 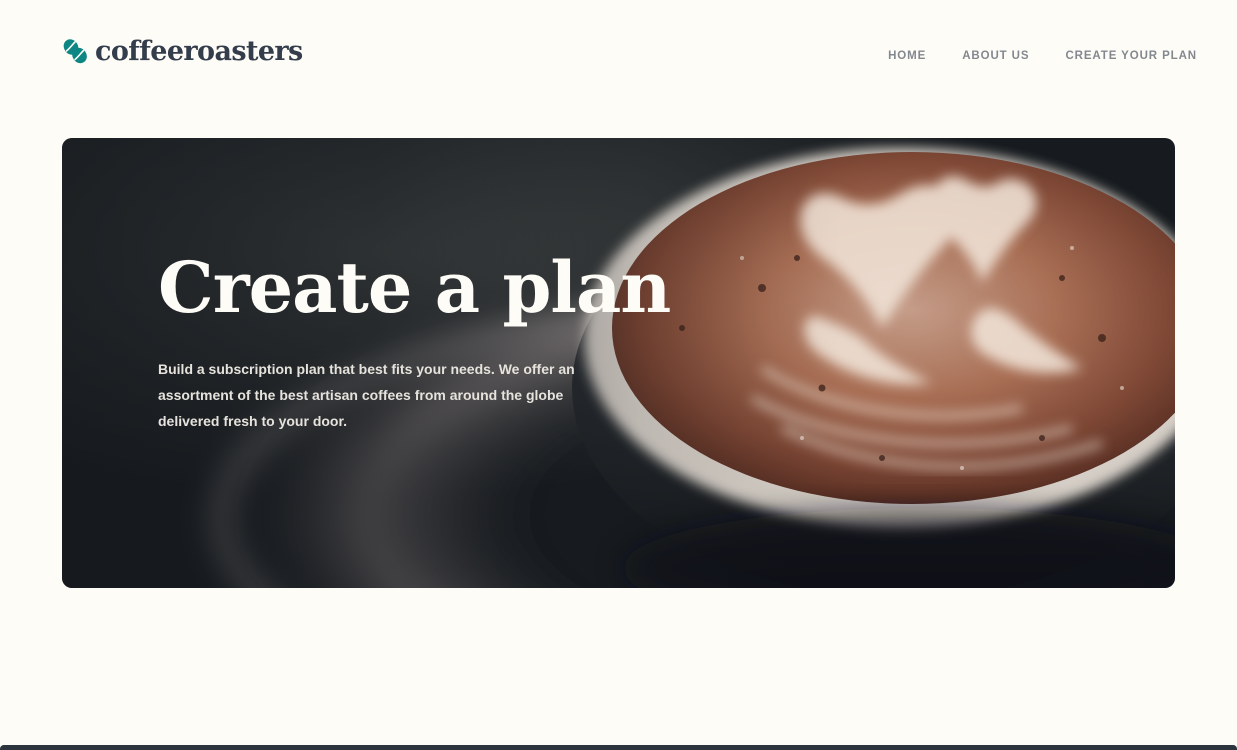 What do you see at coordinates (907, 56) in the screenshot?
I see `nav-link-home: HOME` at bounding box center [907, 56].